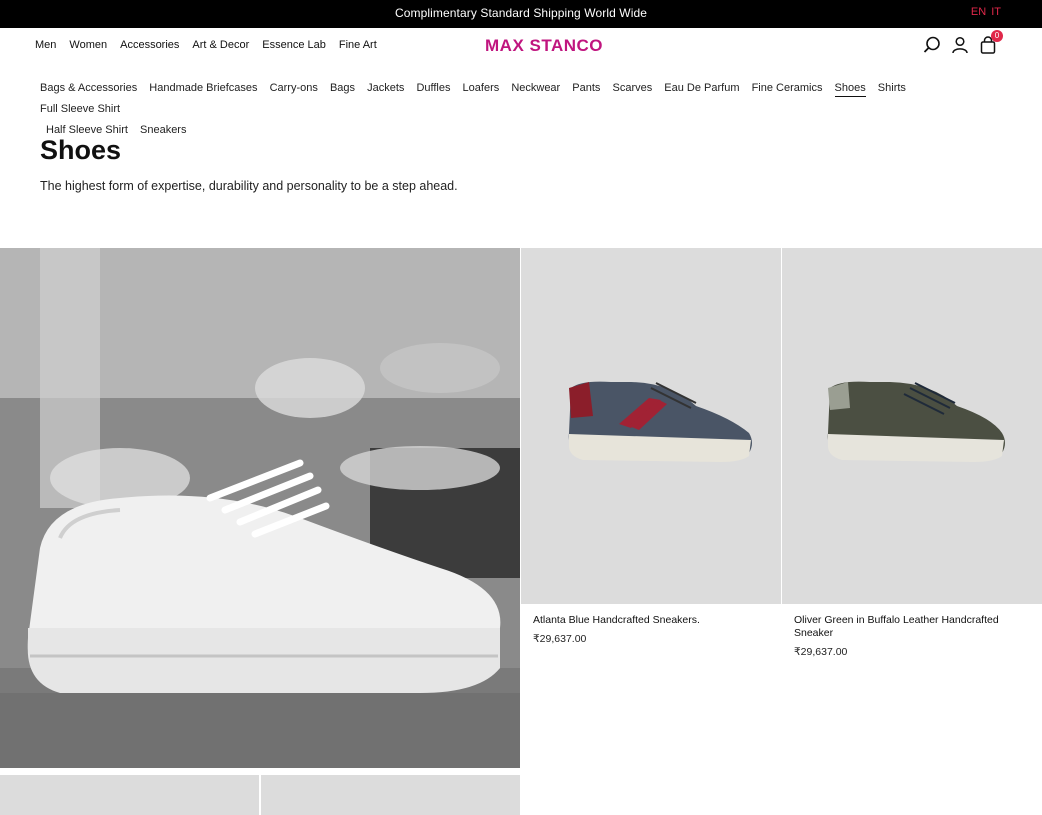  Describe the element at coordinates (342, 88) in the screenshot. I see `category-bags: Bags` at that location.